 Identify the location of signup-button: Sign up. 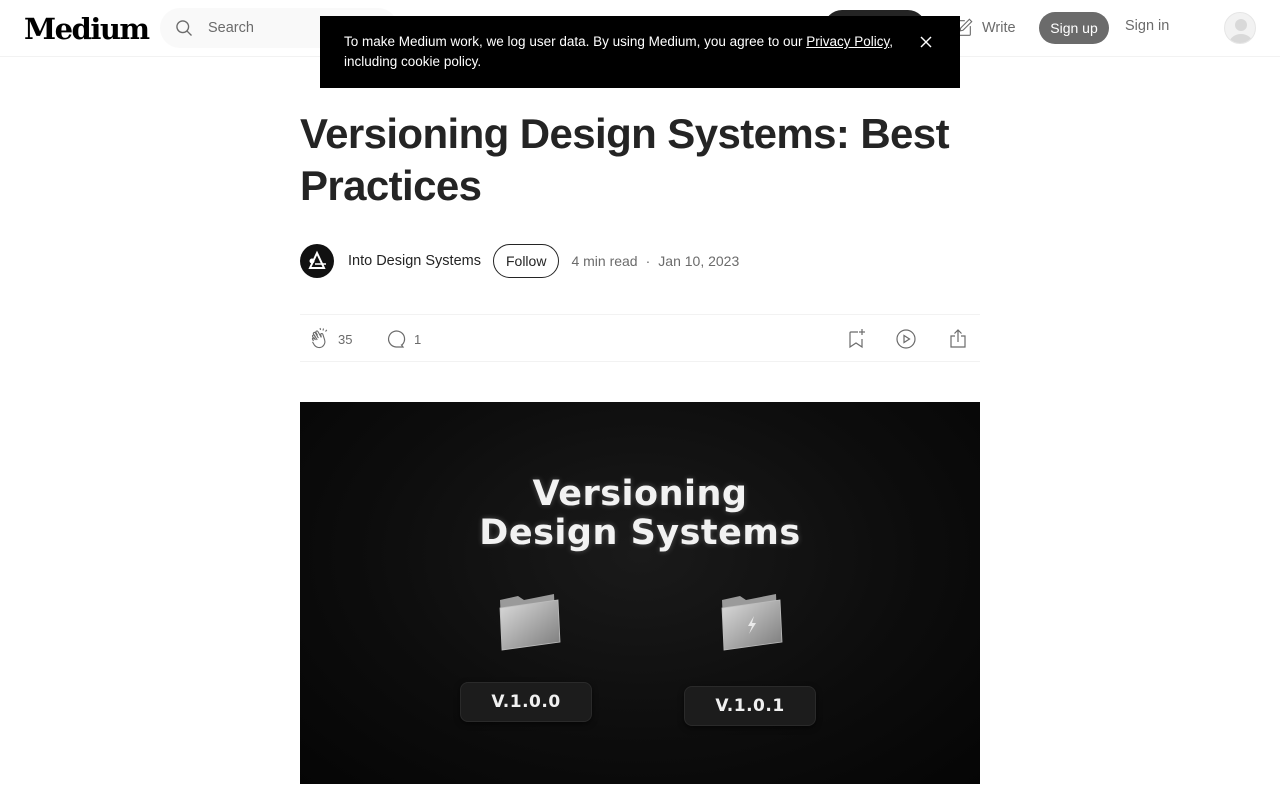
(1074, 28).